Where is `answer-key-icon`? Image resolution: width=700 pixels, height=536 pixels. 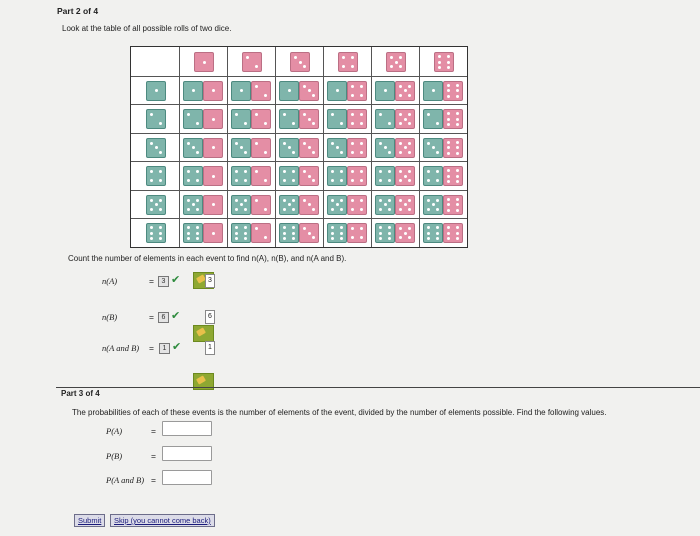 answer-key-icon is located at coordinates (203, 333).